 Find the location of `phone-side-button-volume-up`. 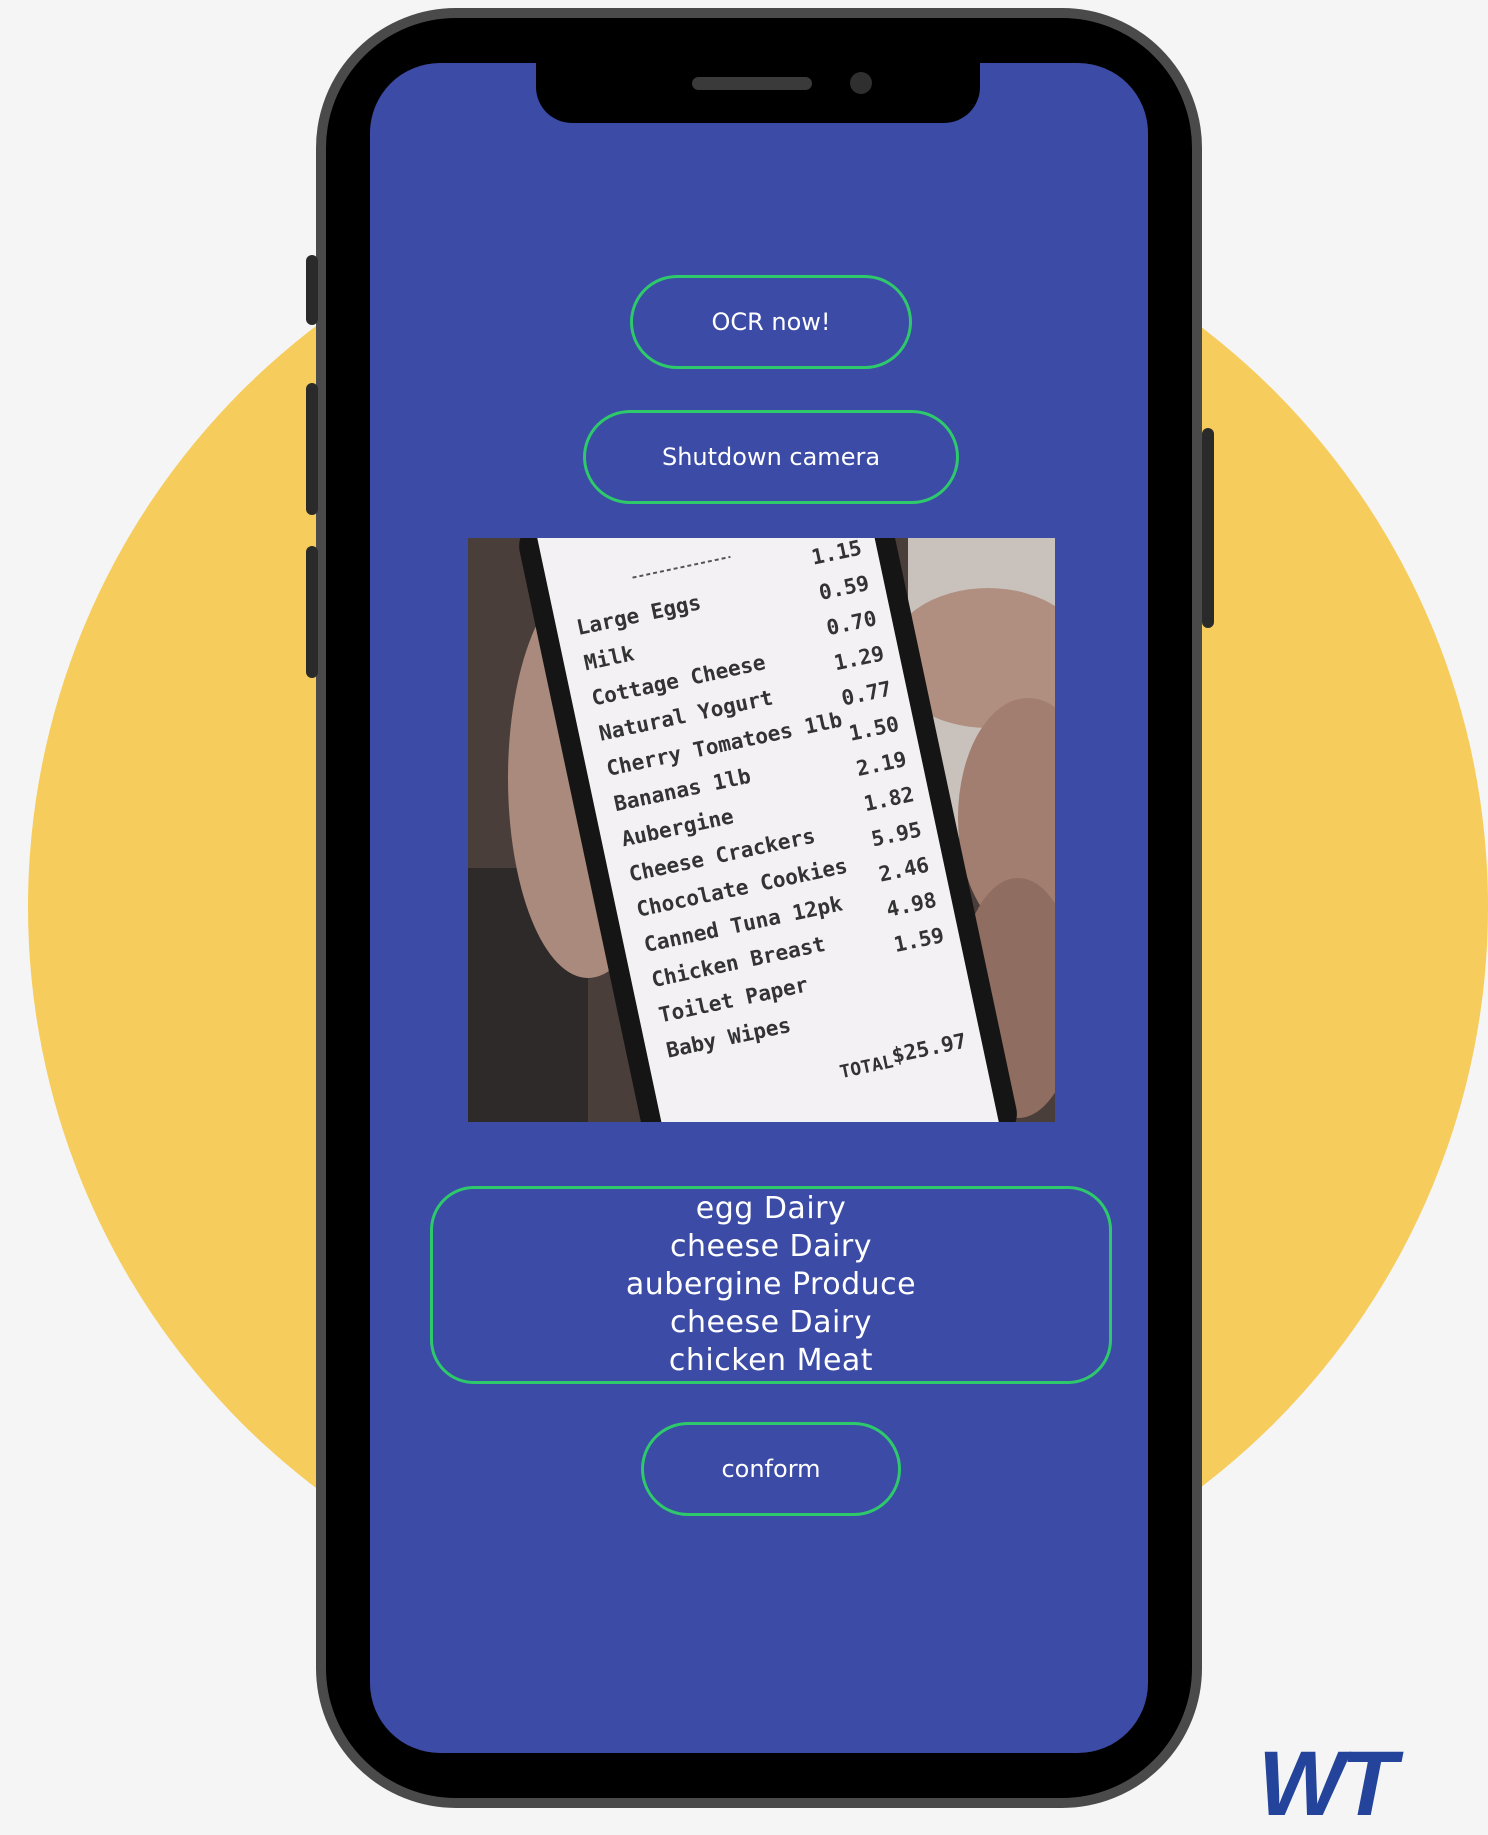

phone-side-button-volume-up is located at coordinates (312, 449).